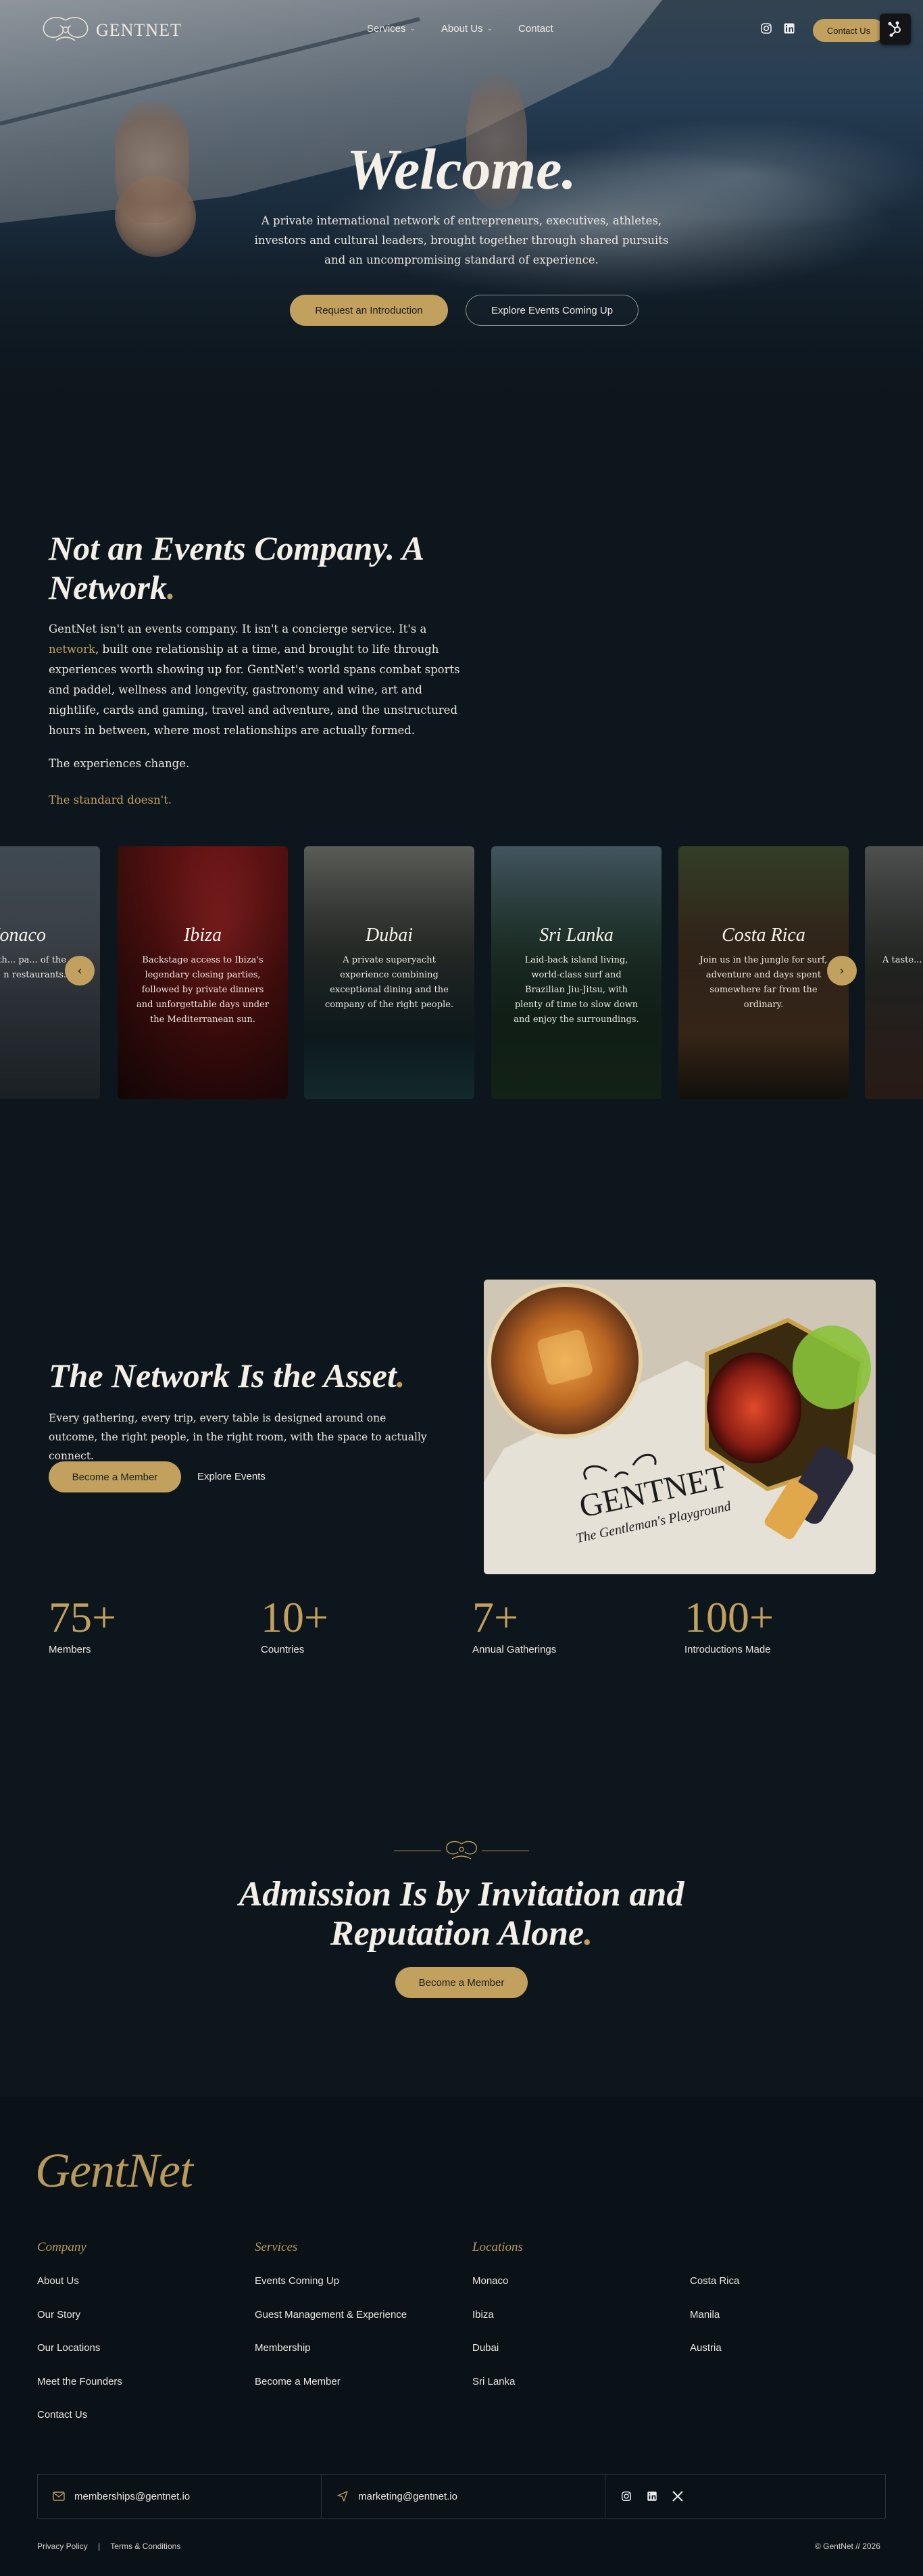  What do you see at coordinates (79, 2426) in the screenshot?
I see `footer-link-contact-us: Contact Us` at bounding box center [79, 2426].